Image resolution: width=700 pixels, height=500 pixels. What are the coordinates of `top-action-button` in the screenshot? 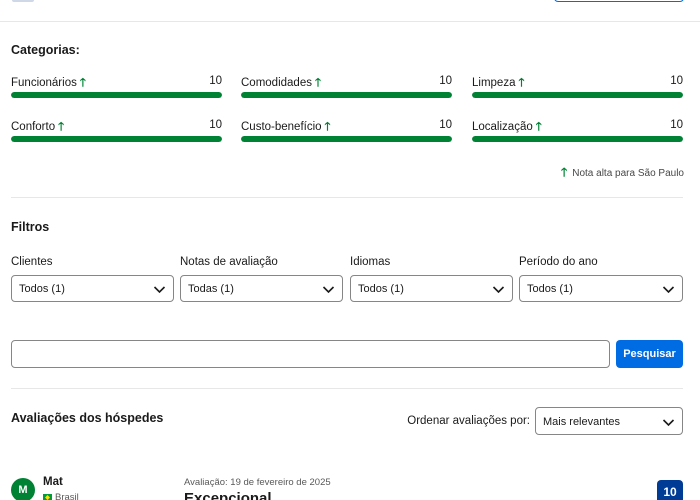 It's located at (619, 1).